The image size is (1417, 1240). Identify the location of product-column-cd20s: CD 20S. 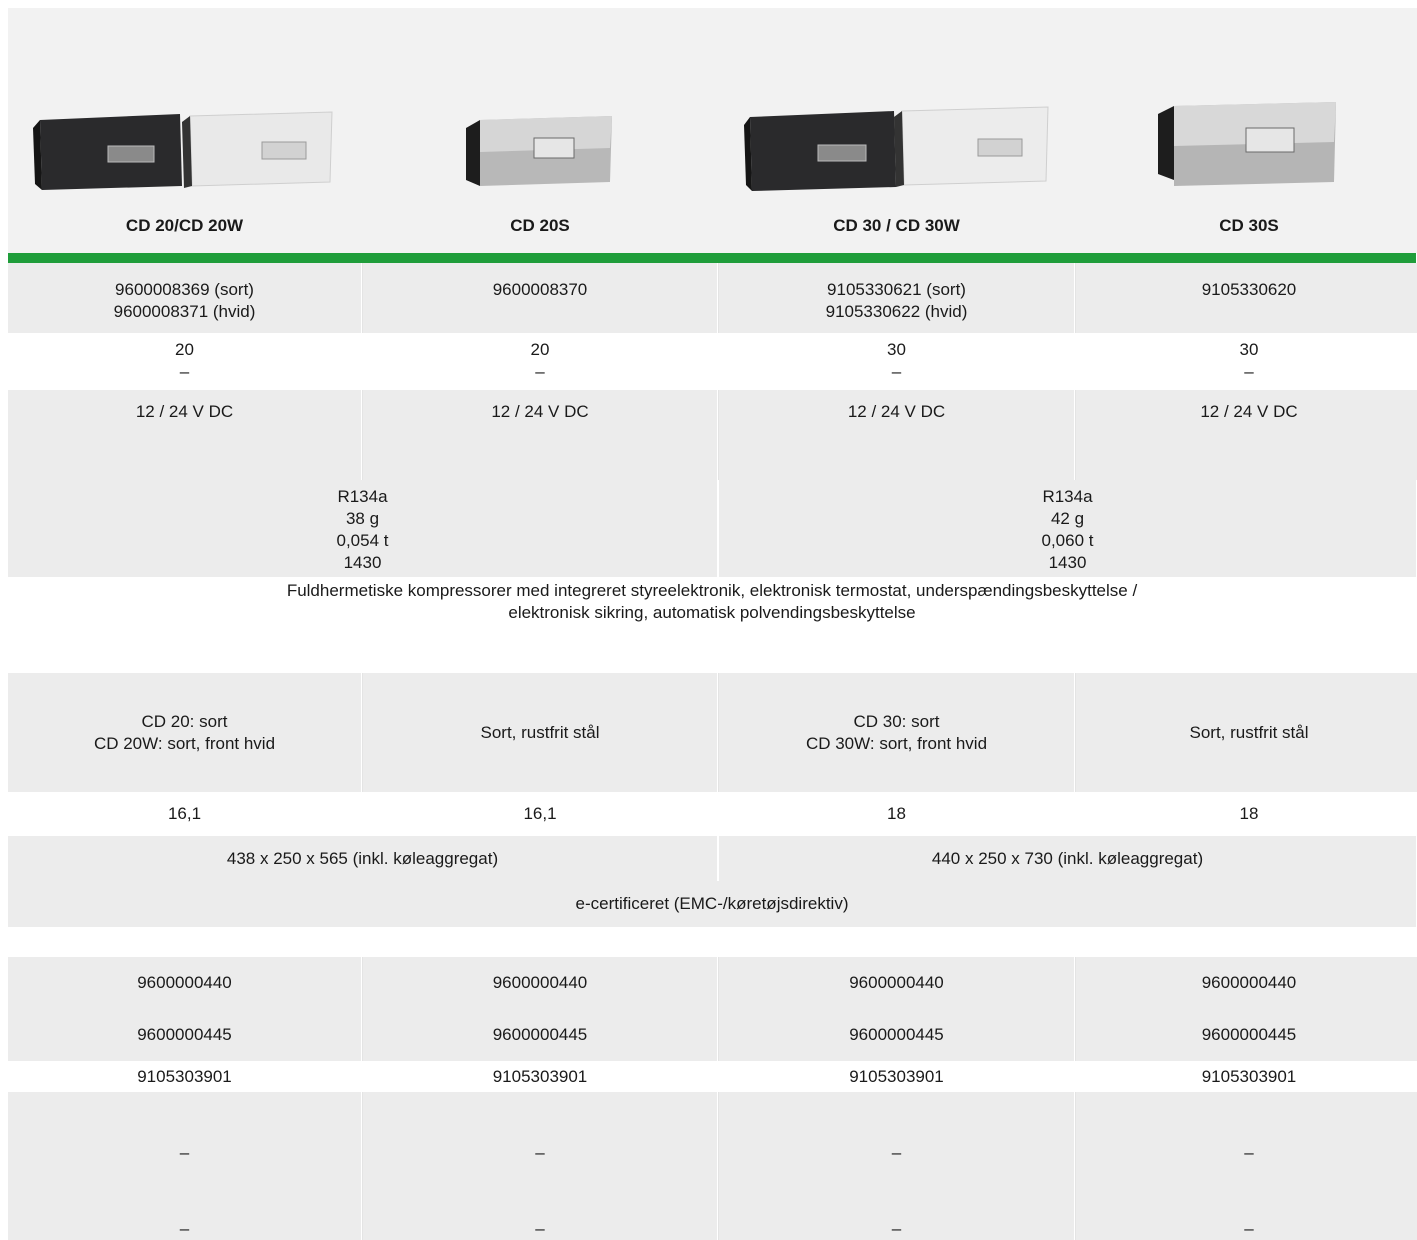
(540, 130).